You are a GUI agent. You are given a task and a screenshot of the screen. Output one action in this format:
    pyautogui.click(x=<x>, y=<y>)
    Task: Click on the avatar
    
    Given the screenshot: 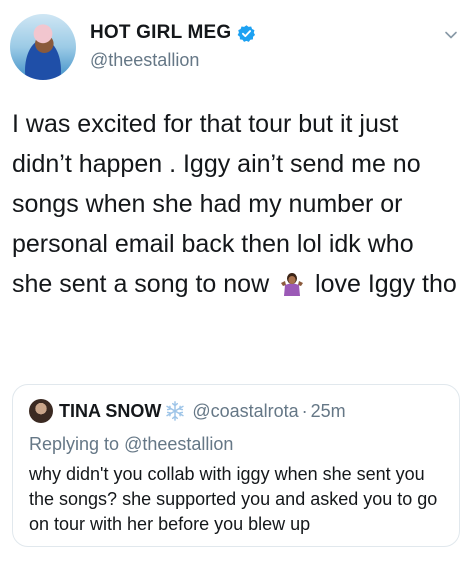 What is the action you would take?
    pyautogui.click(x=43, y=47)
    